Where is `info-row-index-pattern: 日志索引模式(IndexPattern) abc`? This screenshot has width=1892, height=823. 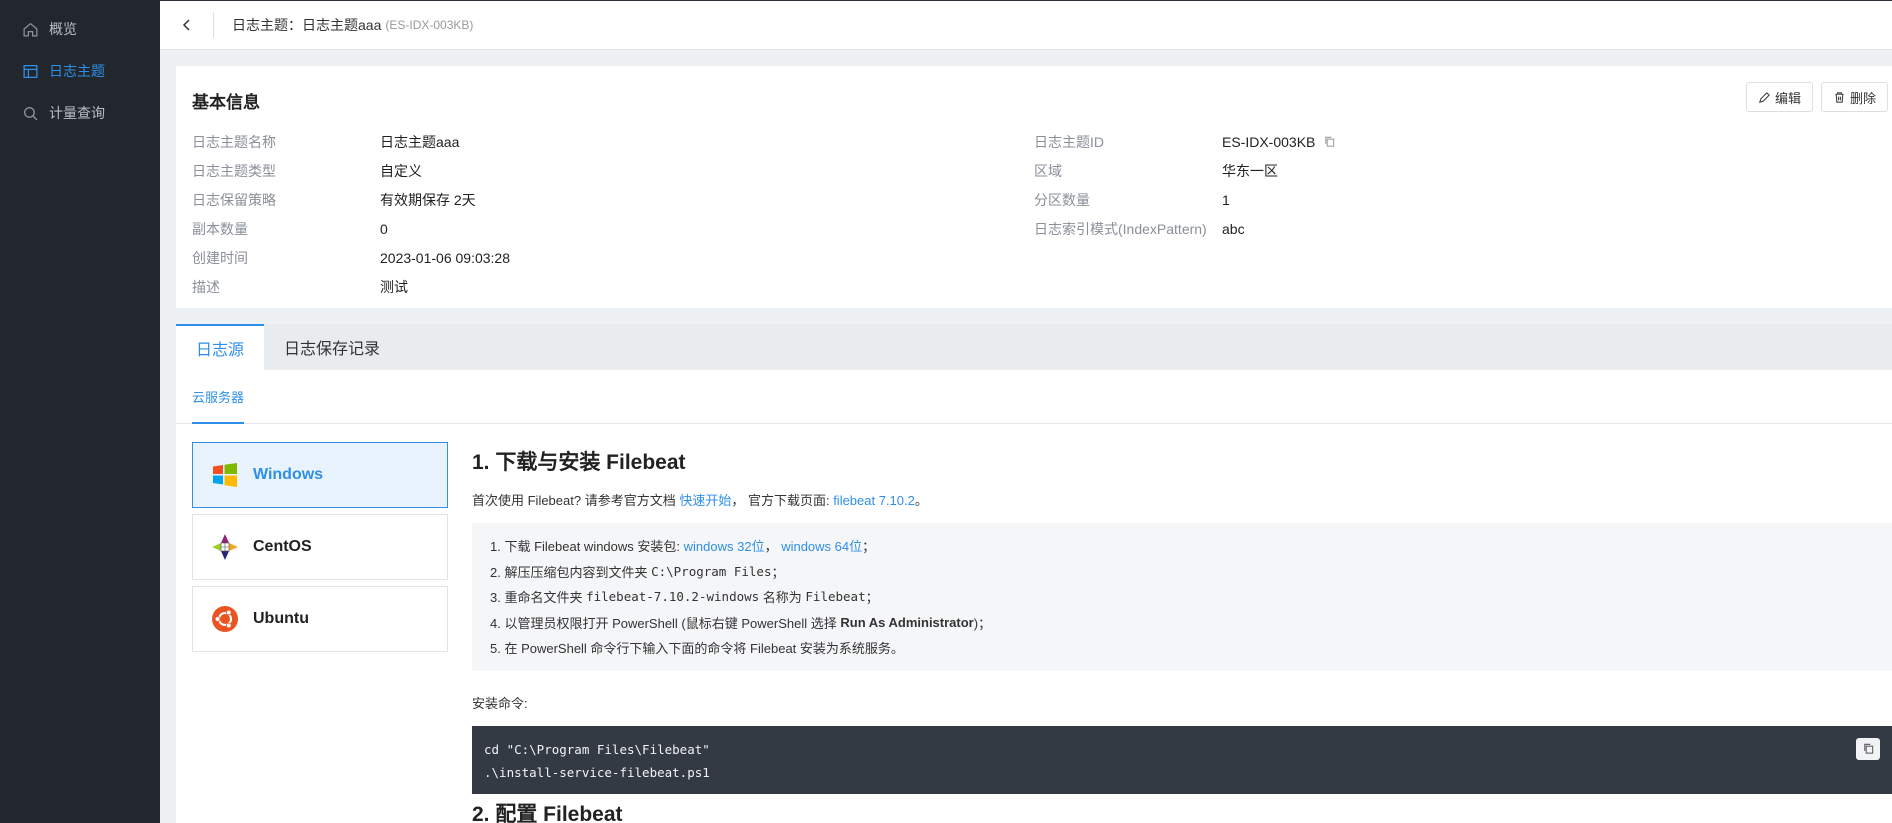 info-row-index-pattern: 日志索引模式(IndexPattern) abc is located at coordinates (1455, 228).